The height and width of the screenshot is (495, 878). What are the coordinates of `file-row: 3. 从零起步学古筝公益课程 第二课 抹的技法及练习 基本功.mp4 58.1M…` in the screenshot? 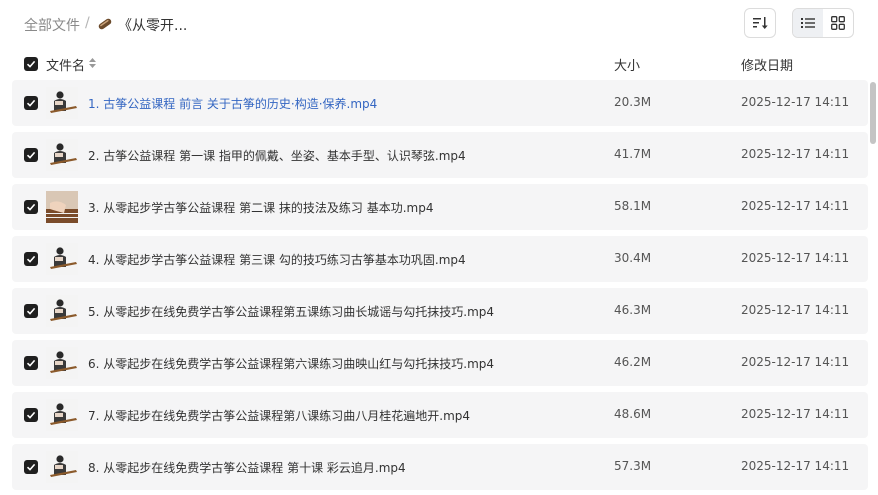 It's located at (440, 207).